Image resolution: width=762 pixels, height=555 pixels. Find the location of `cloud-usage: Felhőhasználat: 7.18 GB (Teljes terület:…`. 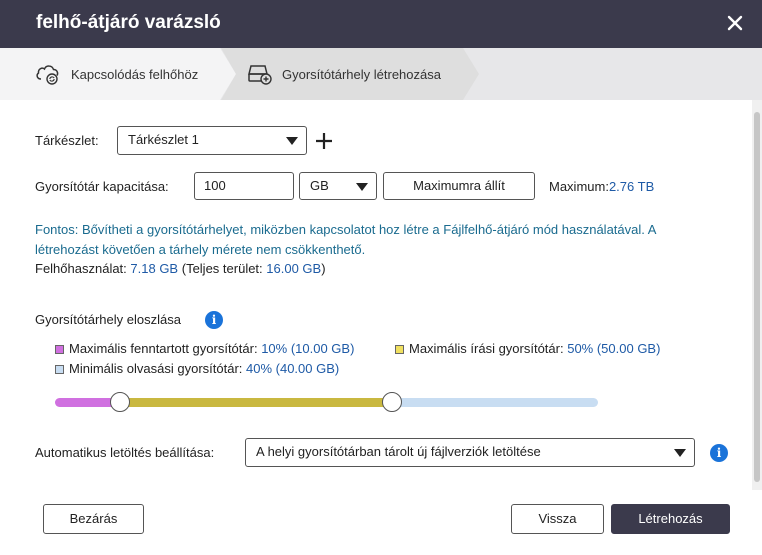

cloud-usage: Felhőhasználat: 7.18 GB (Teljes terület:… is located at coordinates (180, 268).